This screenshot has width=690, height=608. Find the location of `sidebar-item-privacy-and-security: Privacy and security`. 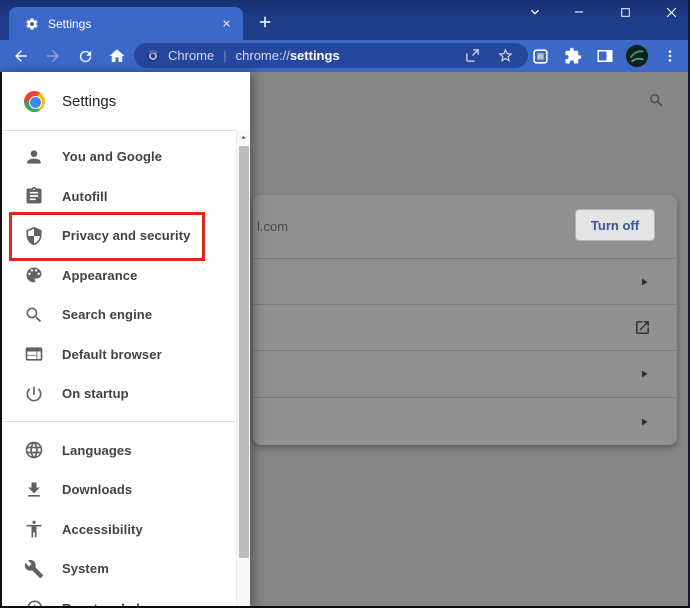

sidebar-item-privacy-and-security: Privacy and security is located at coordinates (118, 236).